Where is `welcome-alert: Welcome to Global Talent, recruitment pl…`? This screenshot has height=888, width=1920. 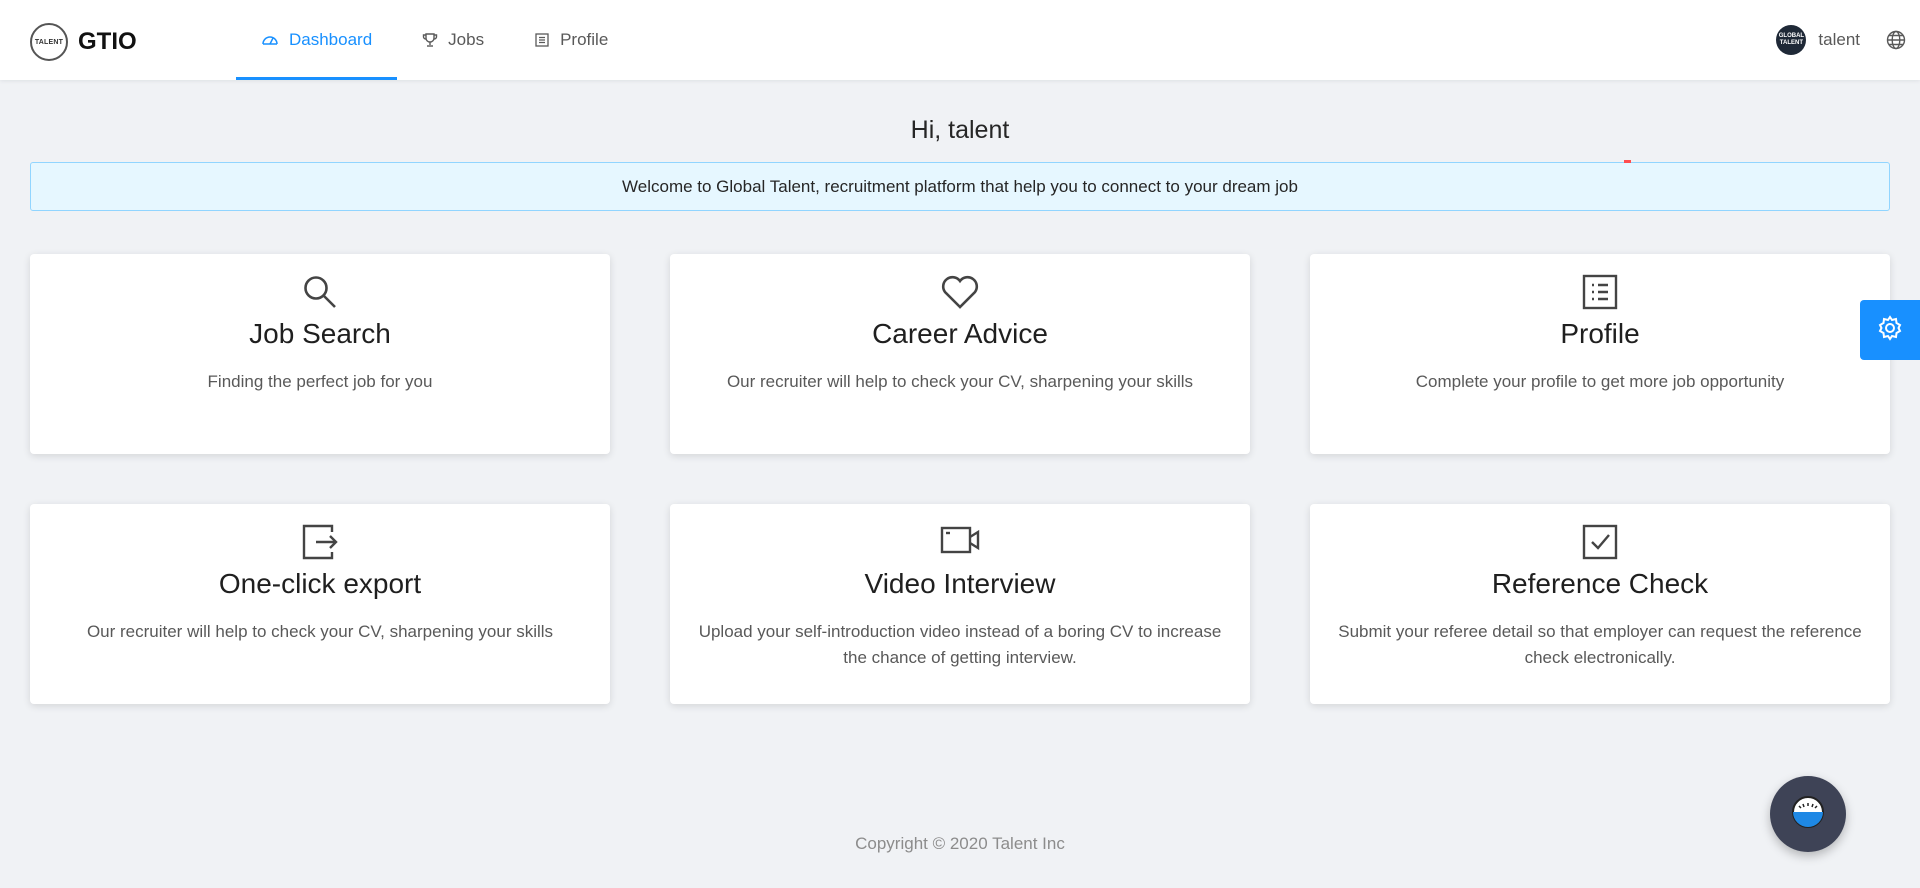
welcome-alert: Welcome to Global Talent, recruitment pl… is located at coordinates (960, 186).